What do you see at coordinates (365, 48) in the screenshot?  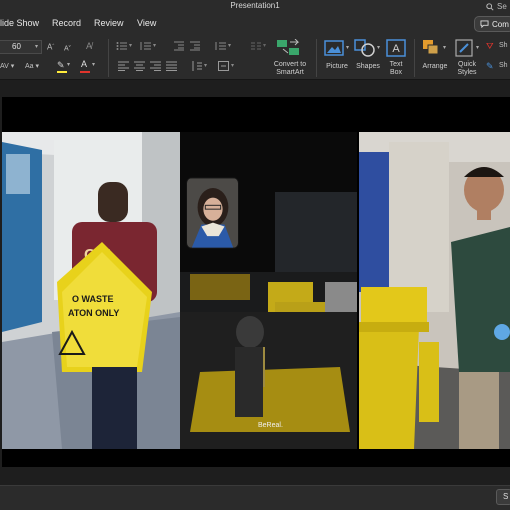 I see `shapes-icon` at bounding box center [365, 48].